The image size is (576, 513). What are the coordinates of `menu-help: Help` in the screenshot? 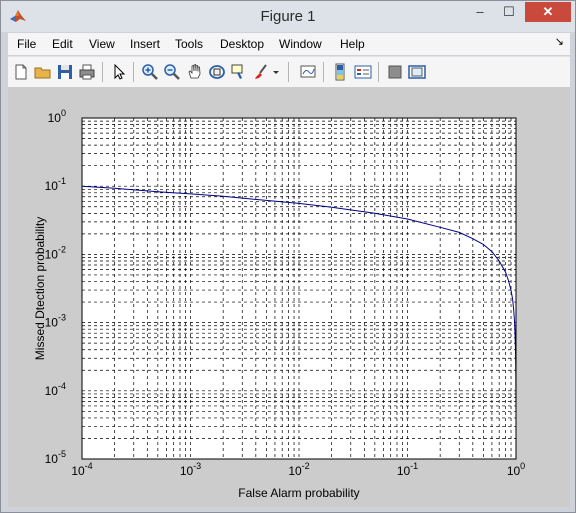 It's located at (352, 44).